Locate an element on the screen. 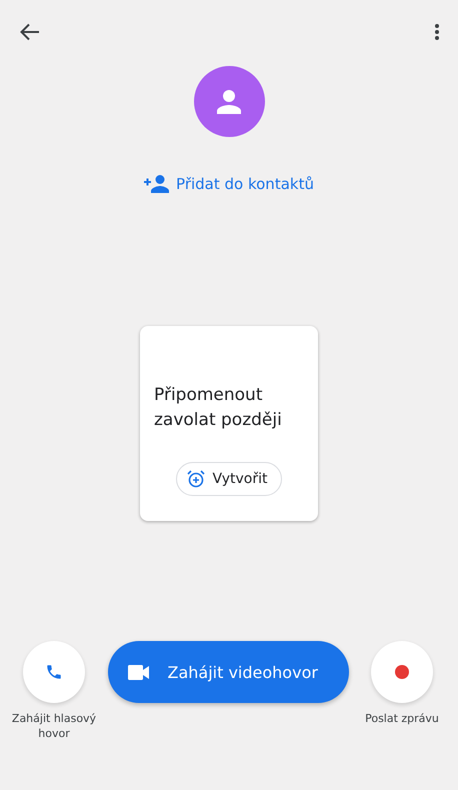 This screenshot has height=790, width=458. video-call-button: Zahájit videohovor is located at coordinates (228, 672).